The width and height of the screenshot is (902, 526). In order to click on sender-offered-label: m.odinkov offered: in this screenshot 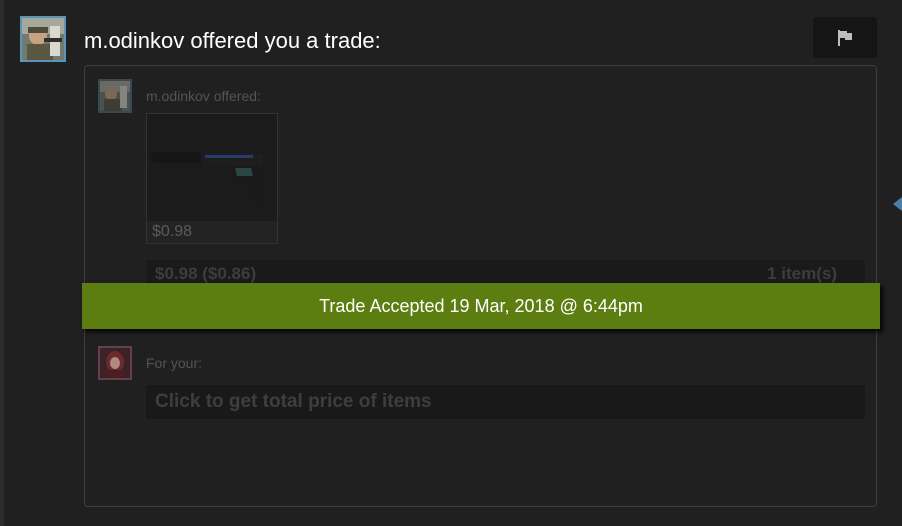, I will do `click(203, 96)`.